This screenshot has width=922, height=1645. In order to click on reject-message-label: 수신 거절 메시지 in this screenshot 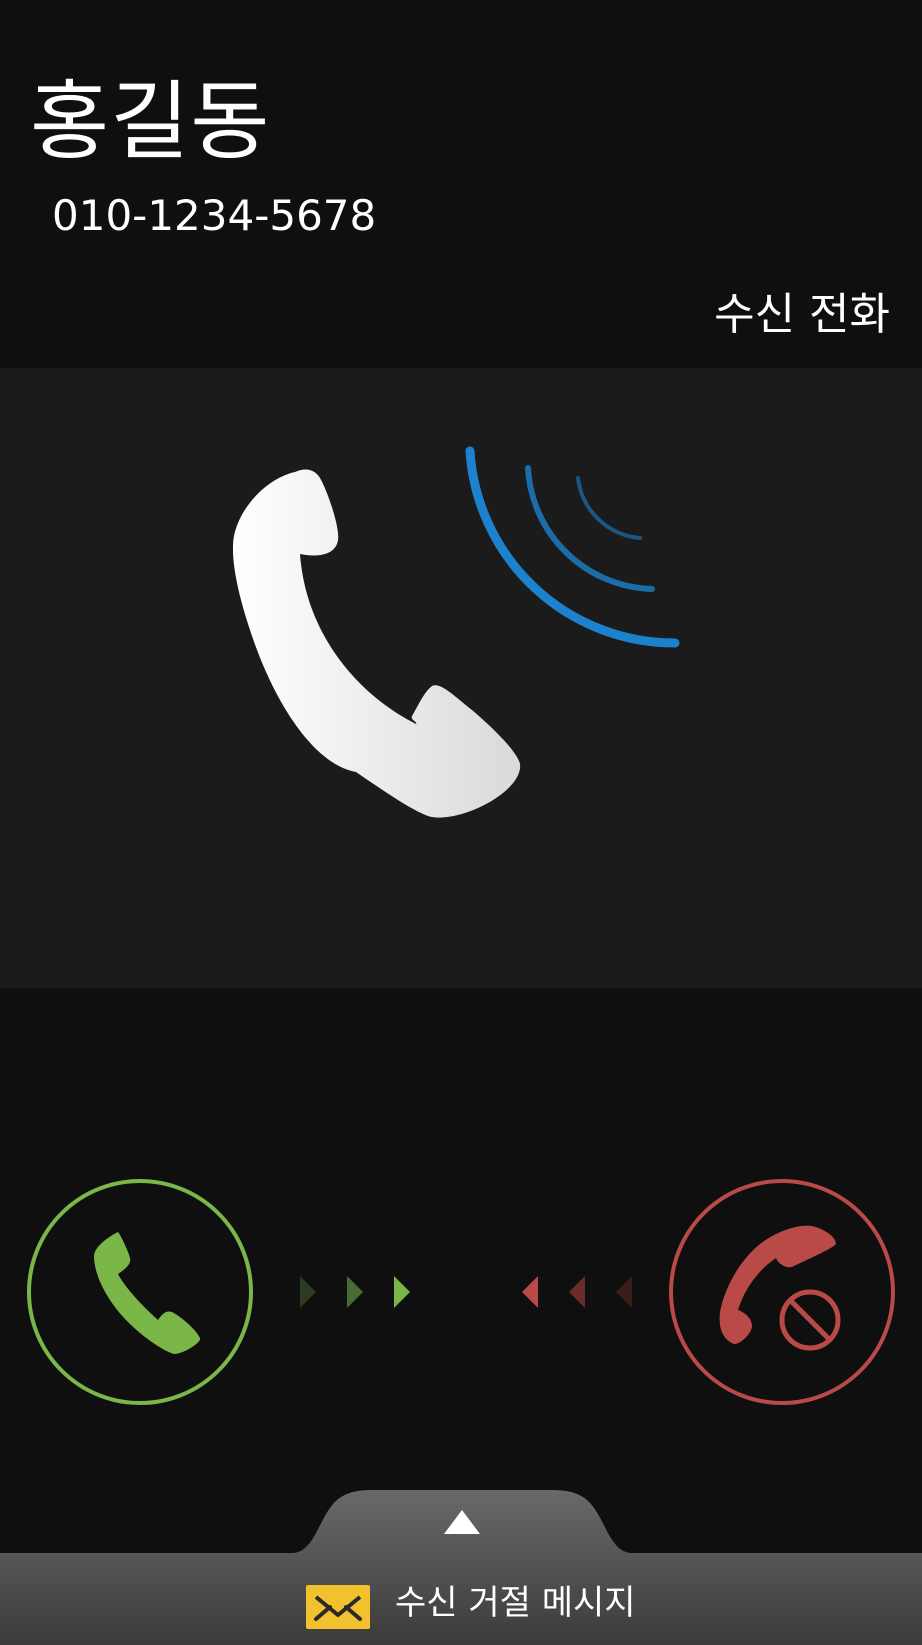, I will do `click(515, 1603)`.